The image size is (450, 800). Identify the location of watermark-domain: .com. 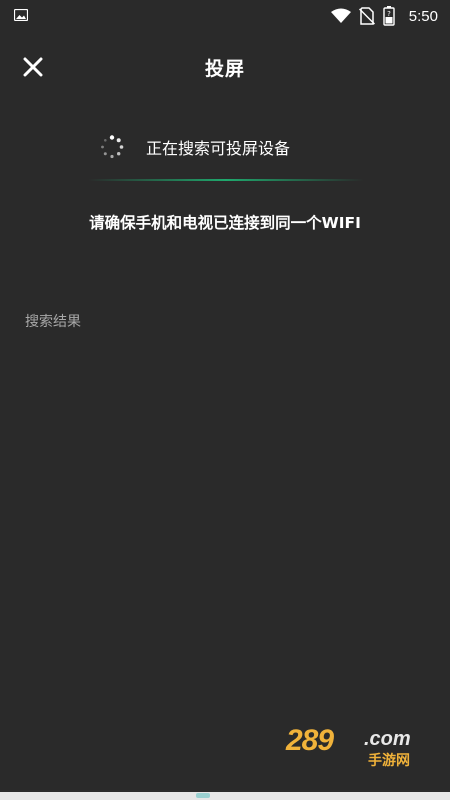
(387, 739).